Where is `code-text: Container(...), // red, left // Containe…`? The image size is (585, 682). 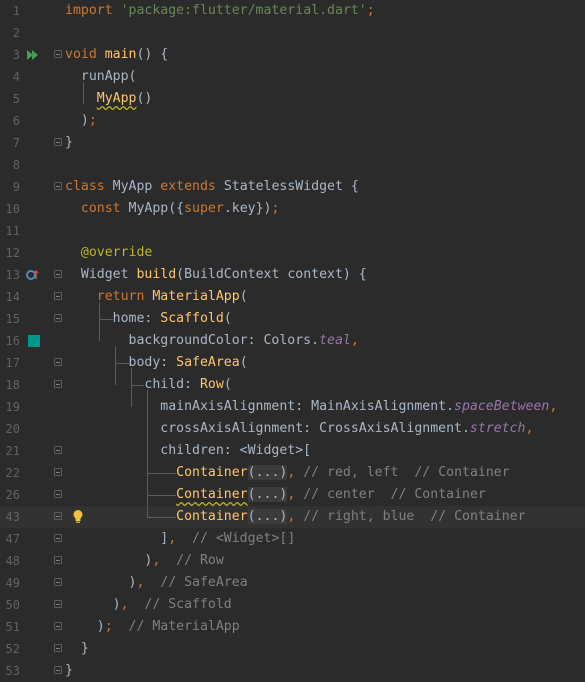 code-text: Container(...), // red, left // Containe… is located at coordinates (287, 473).